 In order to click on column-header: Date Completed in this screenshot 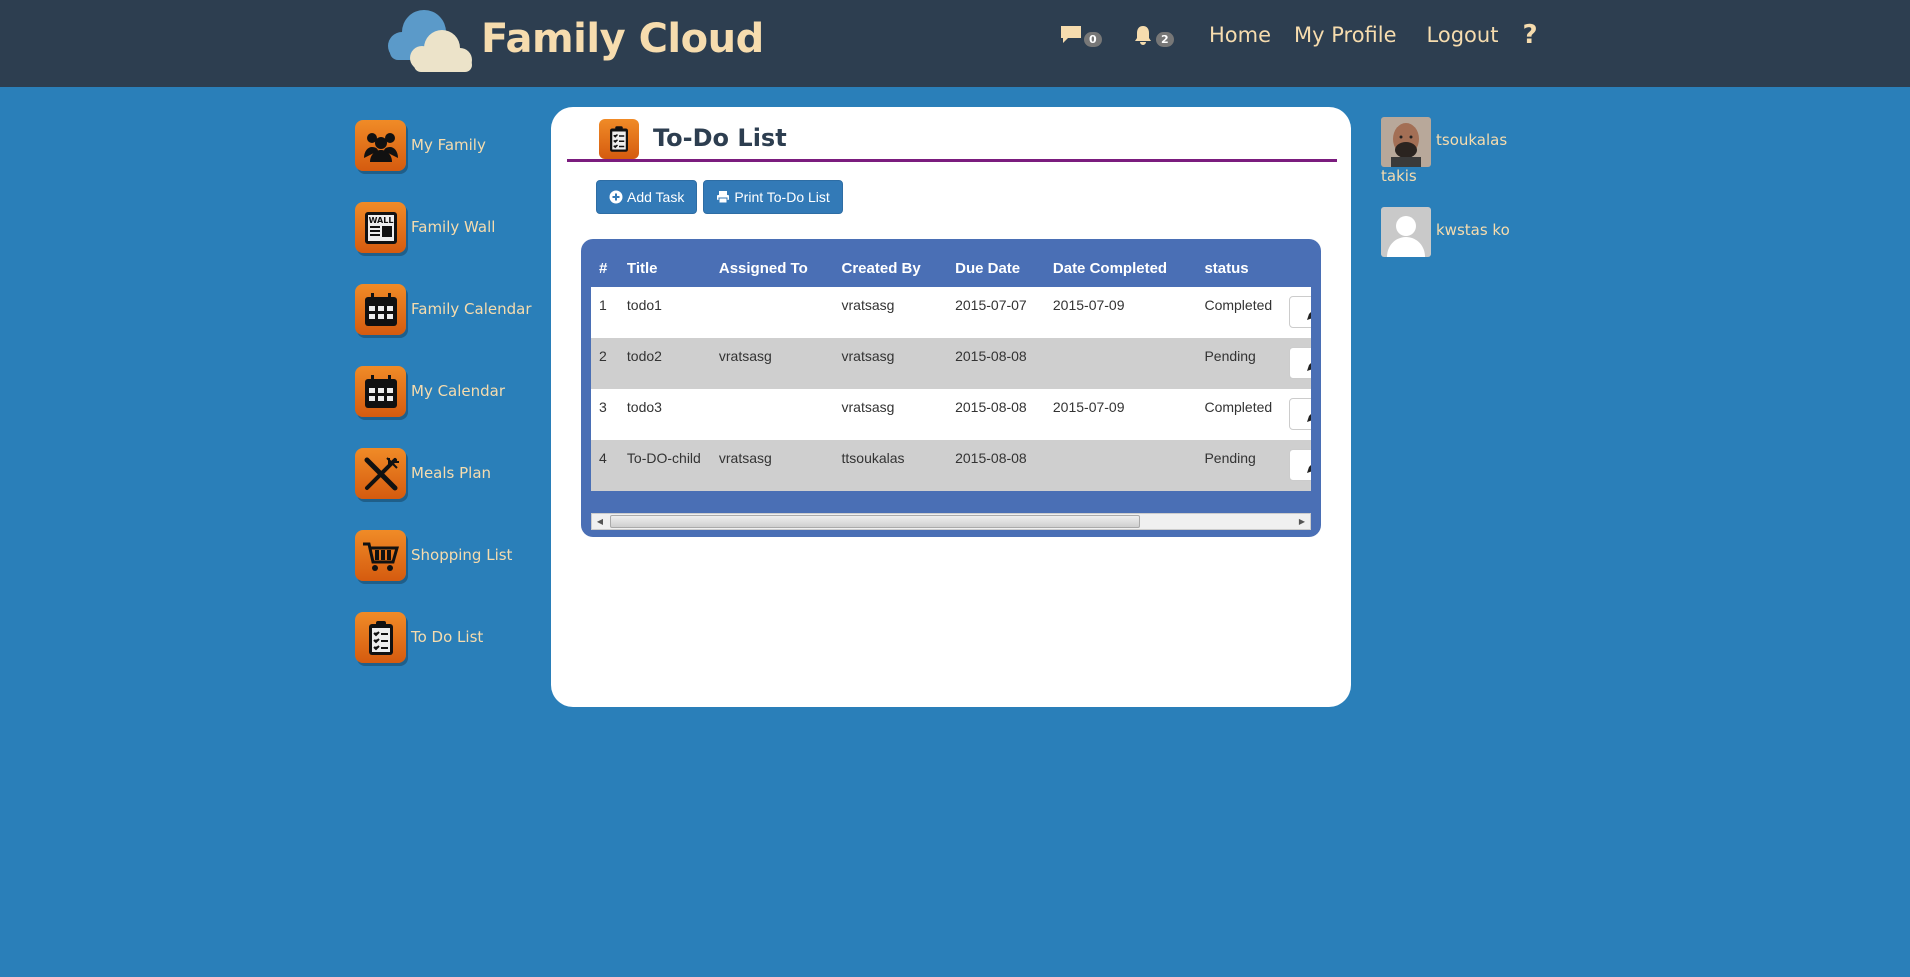, I will do `click(1121, 268)`.